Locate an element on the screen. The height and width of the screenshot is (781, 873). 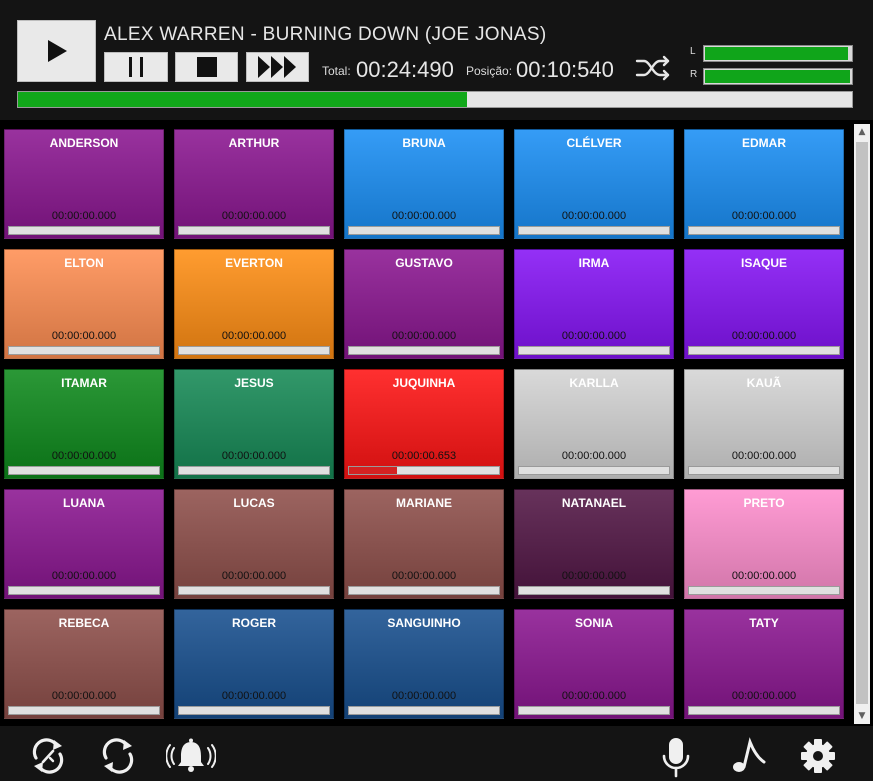
bell-icon is located at coordinates (191, 755).